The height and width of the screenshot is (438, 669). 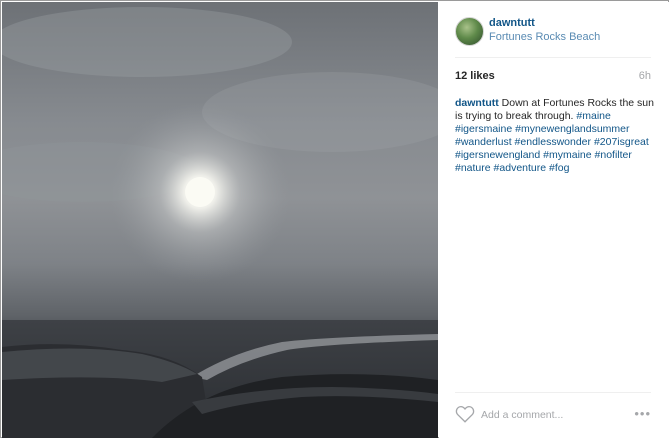 What do you see at coordinates (475, 76) in the screenshot?
I see `likes-count: 12 likes` at bounding box center [475, 76].